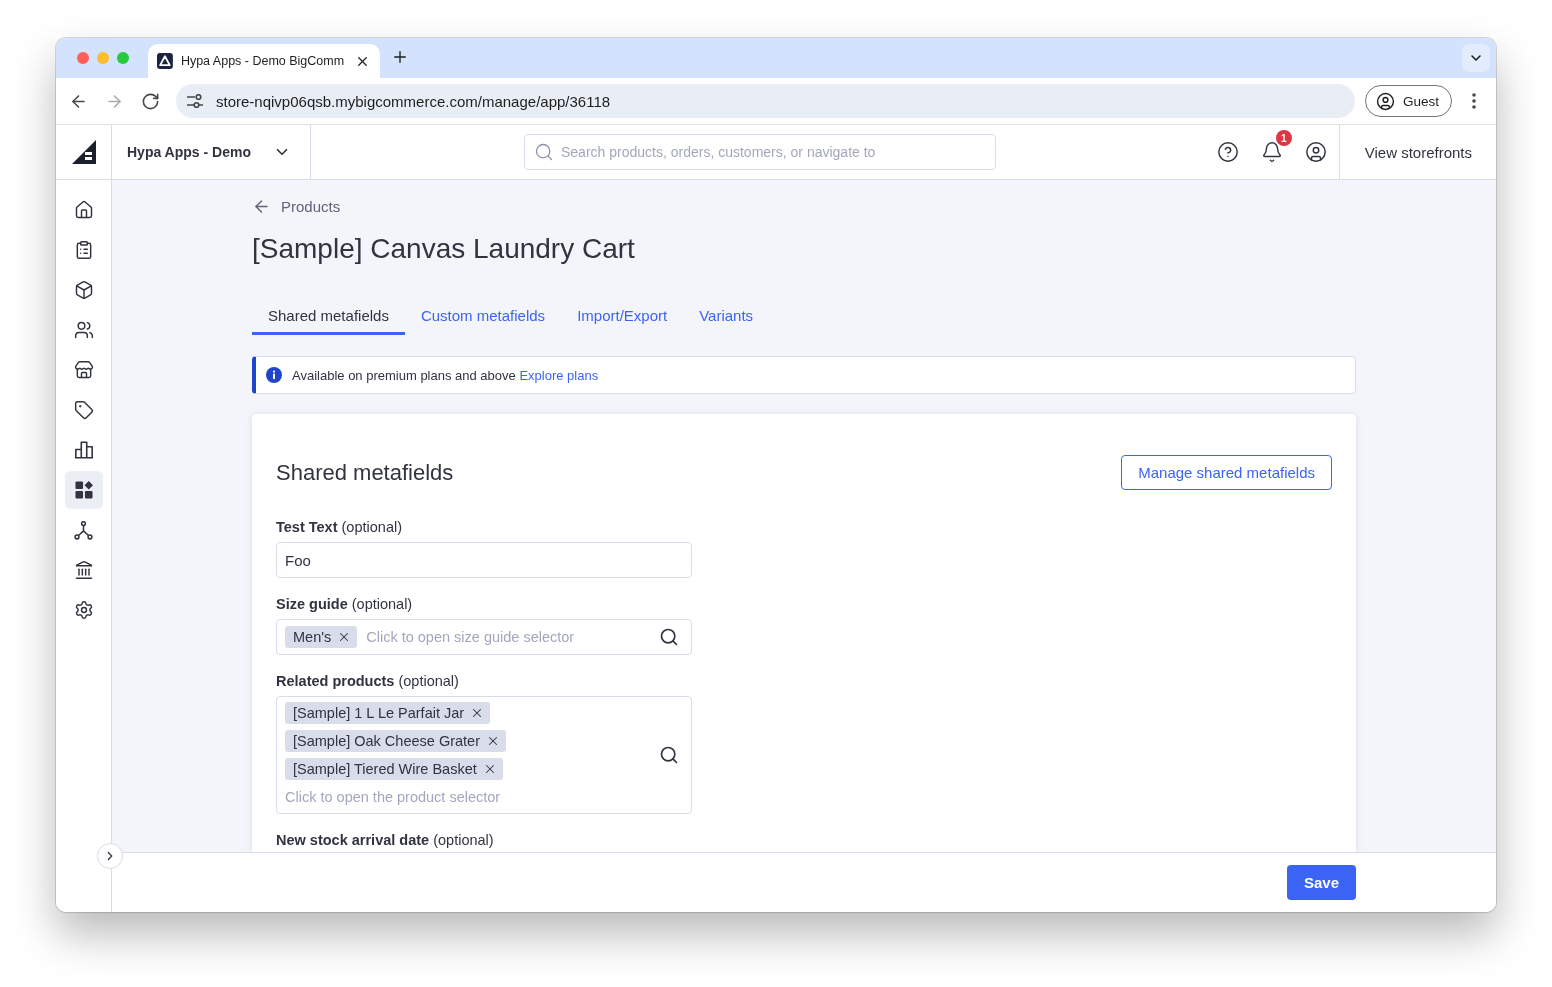 Image resolution: width=1552 pixels, height=987 pixels. I want to click on tag-label: Men's, so click(312, 637).